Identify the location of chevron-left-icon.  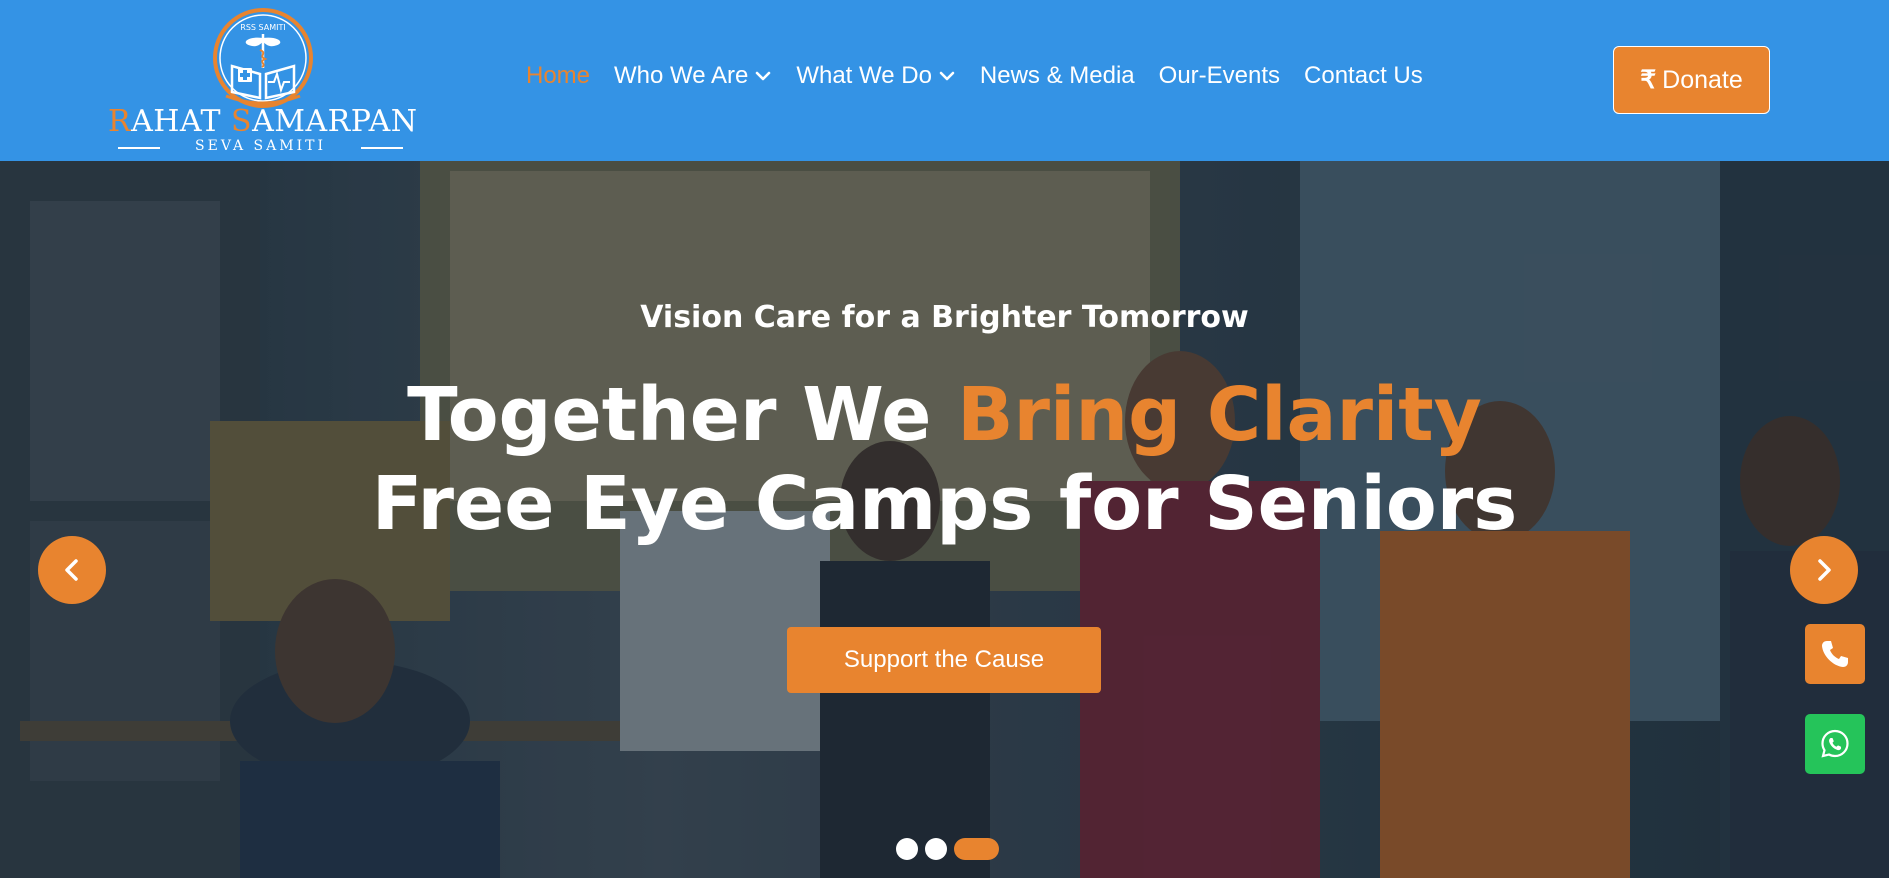
(71, 570).